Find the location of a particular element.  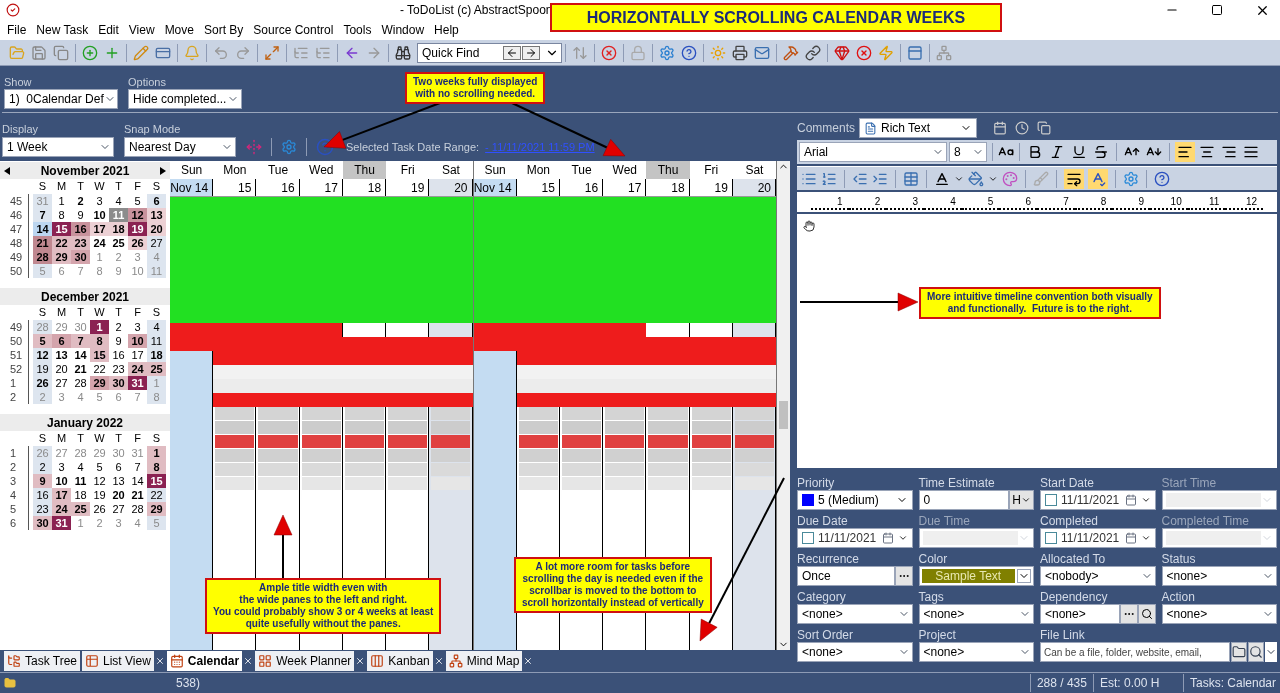

view-tab: Mind Map is located at coordinates (484, 661).